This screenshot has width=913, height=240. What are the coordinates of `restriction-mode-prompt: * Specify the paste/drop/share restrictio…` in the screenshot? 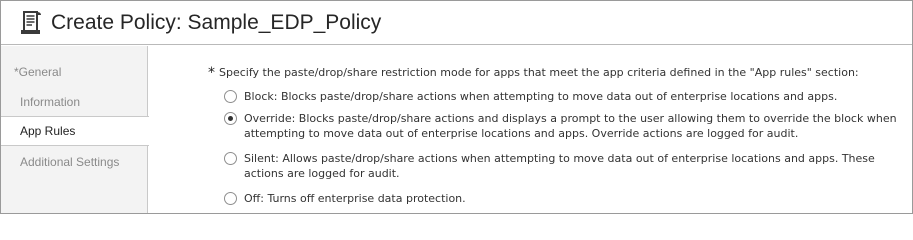 It's located at (558, 72).